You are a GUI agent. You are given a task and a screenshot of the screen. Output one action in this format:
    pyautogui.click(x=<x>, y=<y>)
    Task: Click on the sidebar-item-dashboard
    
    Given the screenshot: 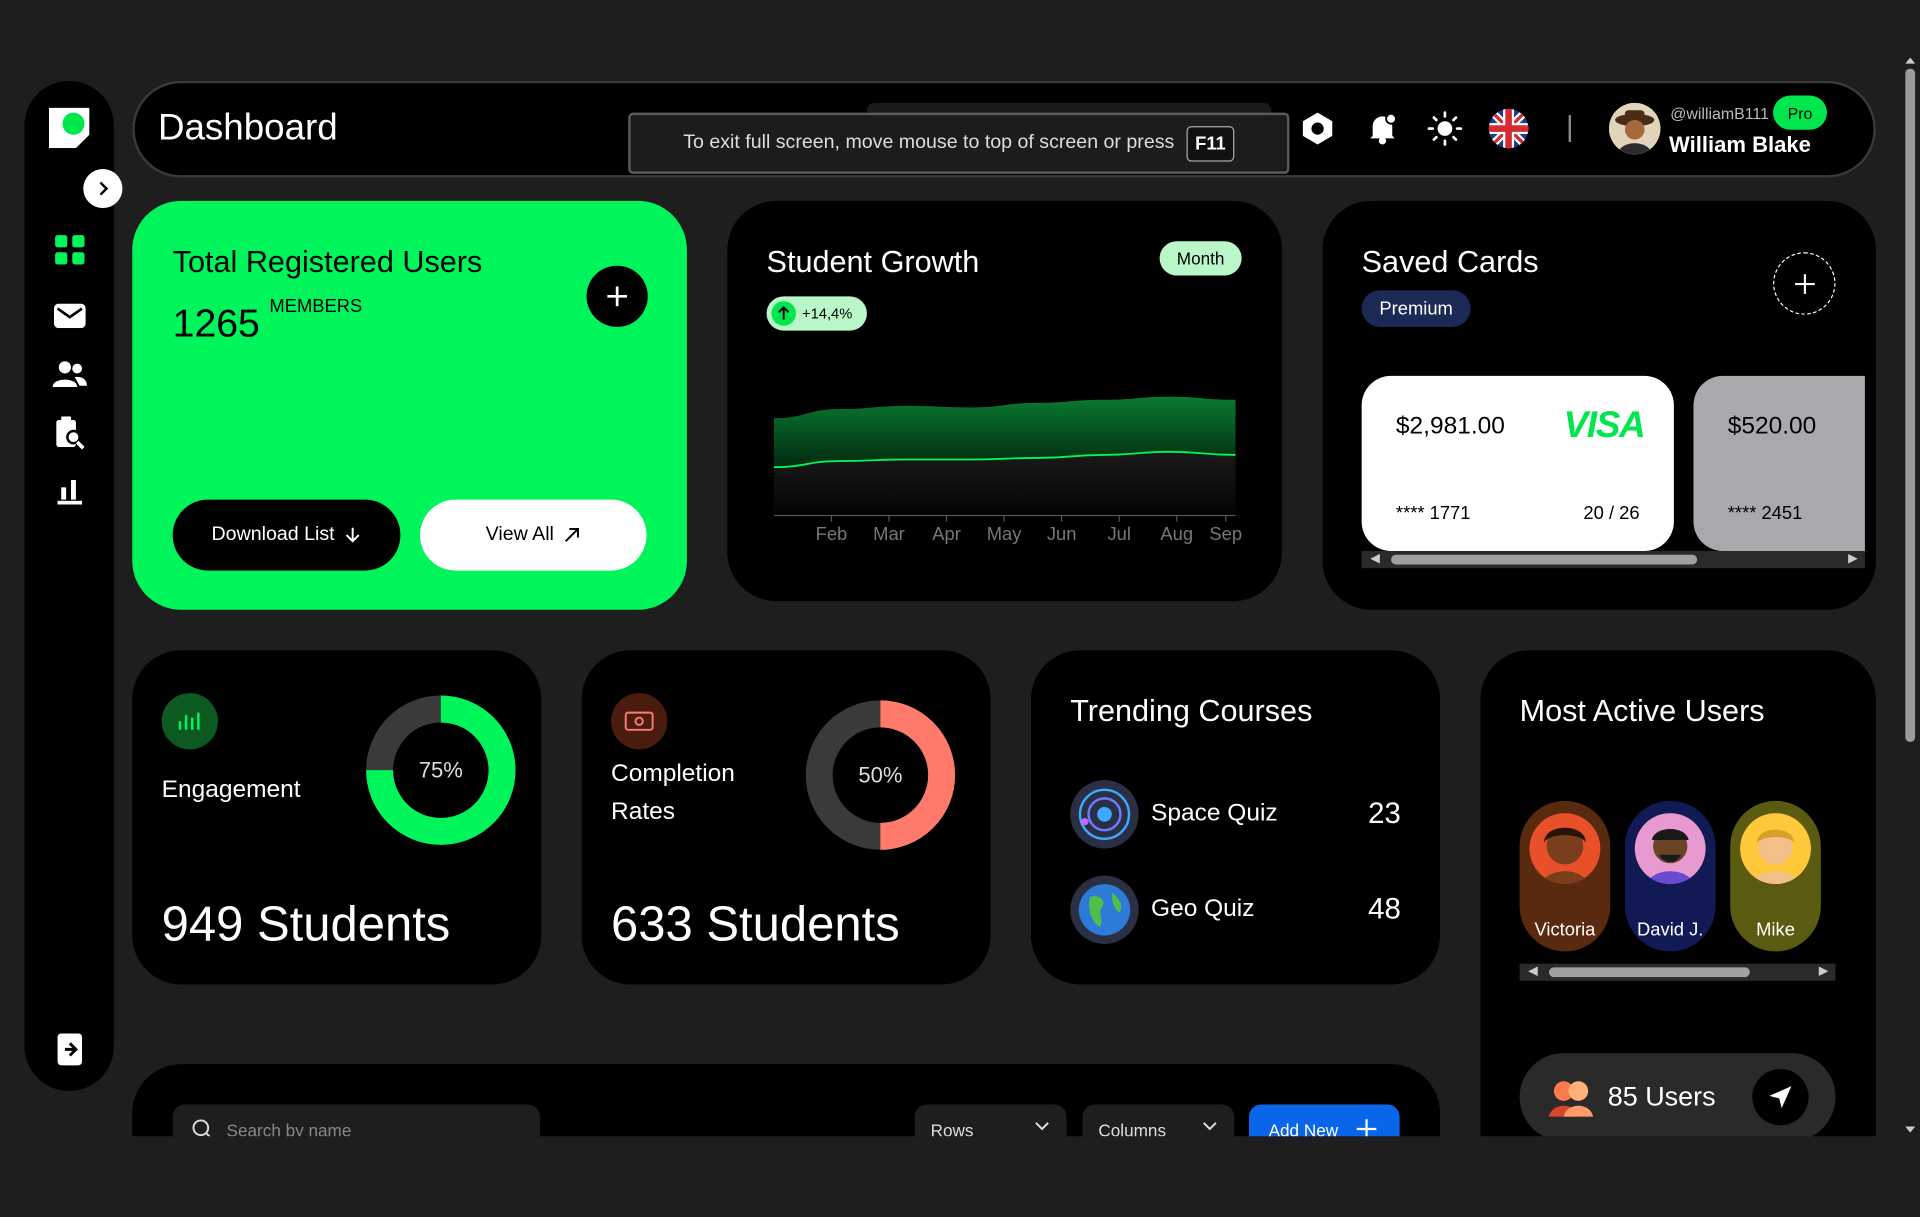 What is the action you would take?
    pyautogui.click(x=70, y=250)
    